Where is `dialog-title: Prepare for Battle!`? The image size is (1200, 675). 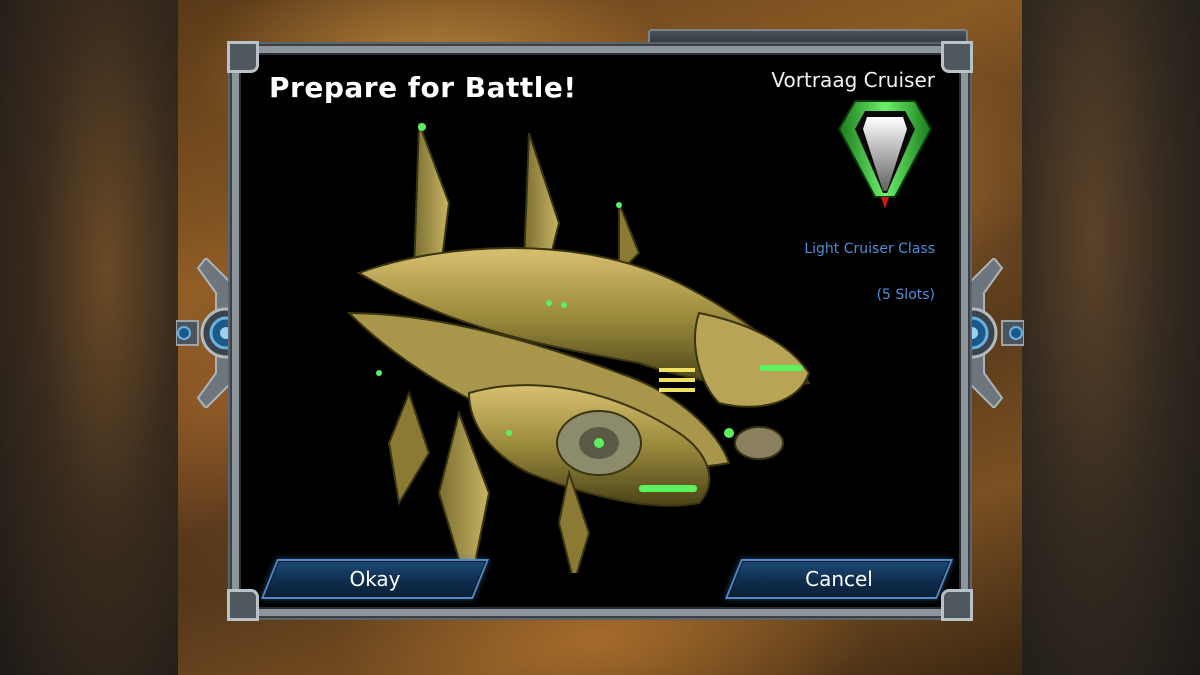
dialog-title: Prepare for Battle! is located at coordinates (423, 87).